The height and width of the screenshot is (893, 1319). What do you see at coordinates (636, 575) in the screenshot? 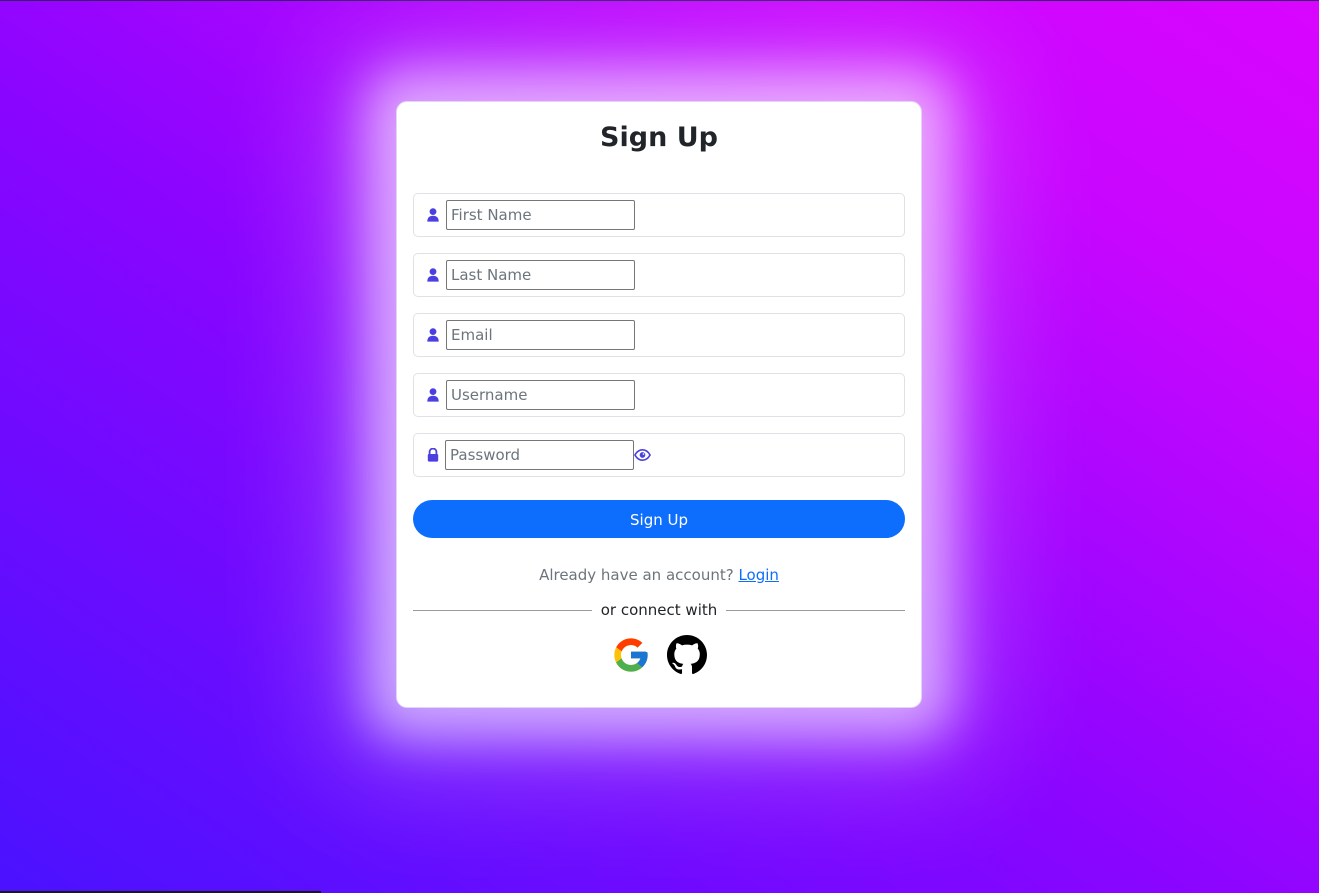
I see `already-text: Already have an account?` at bounding box center [636, 575].